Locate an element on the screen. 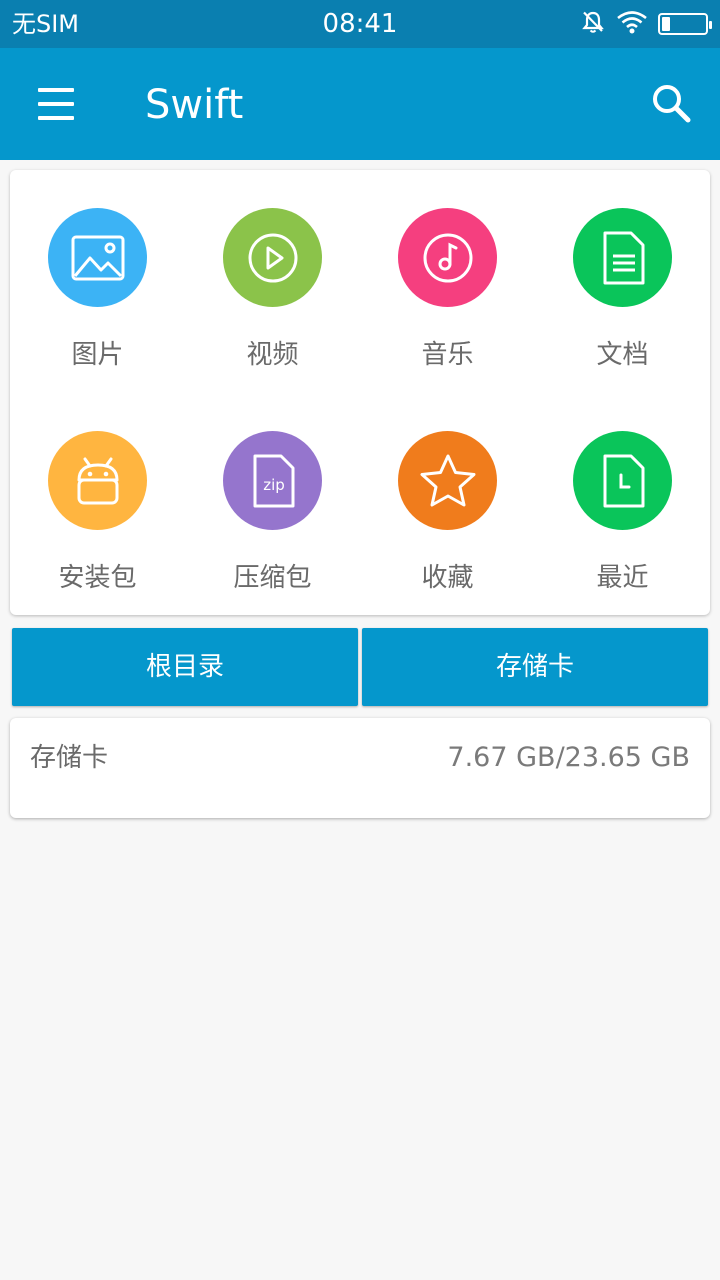  document-icon is located at coordinates (622, 257).